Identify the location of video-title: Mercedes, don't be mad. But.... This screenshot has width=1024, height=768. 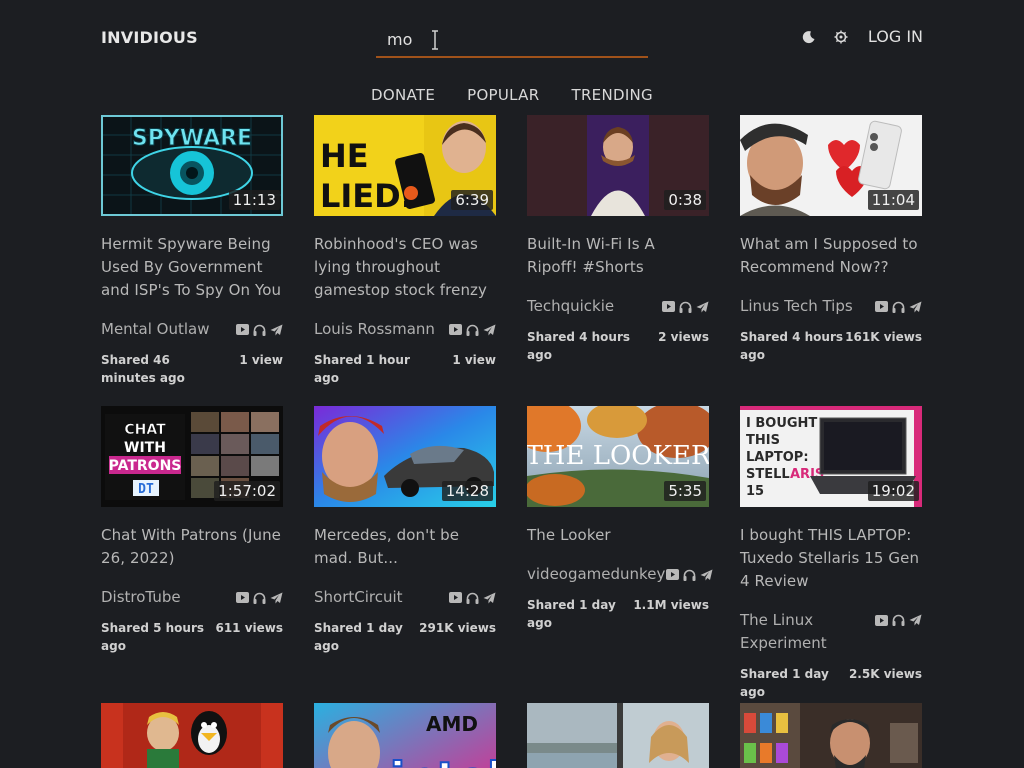
(405, 547).